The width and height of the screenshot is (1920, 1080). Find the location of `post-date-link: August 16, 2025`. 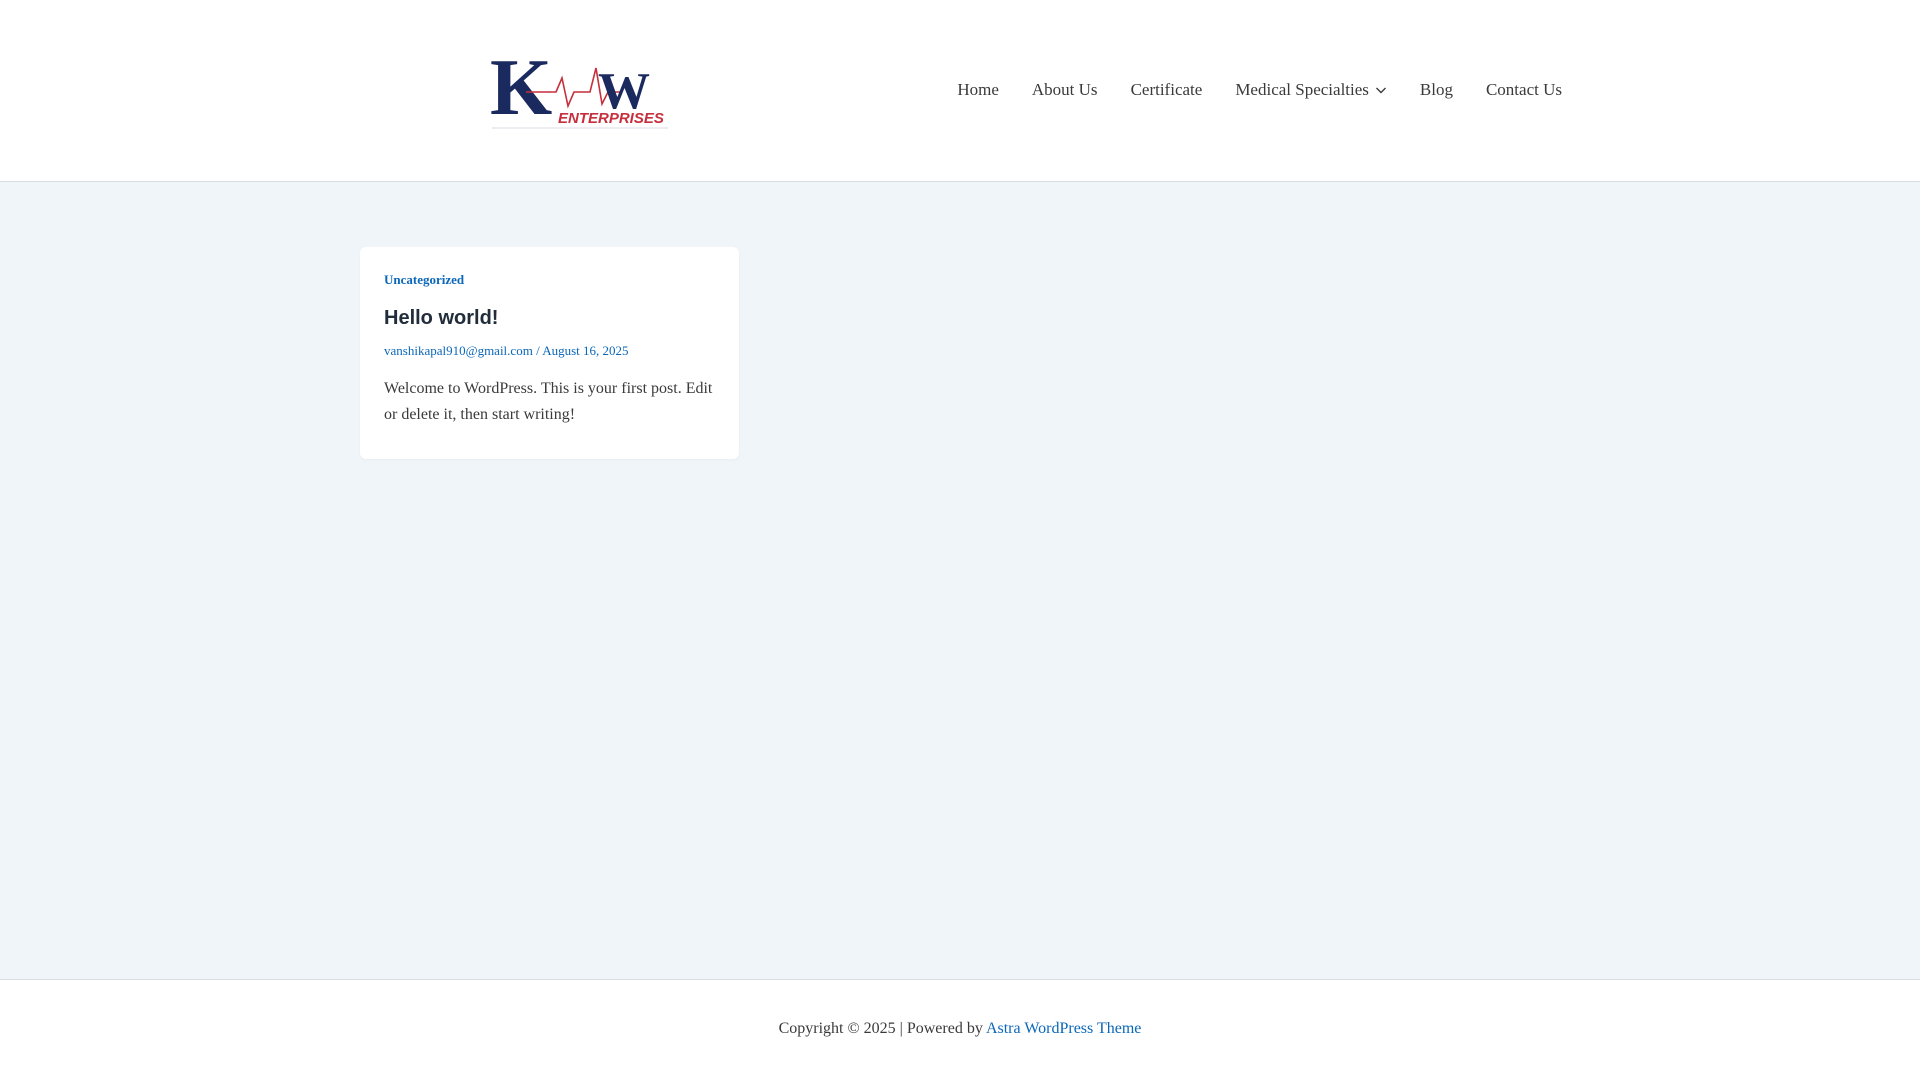

post-date-link: August 16, 2025 is located at coordinates (585, 350).